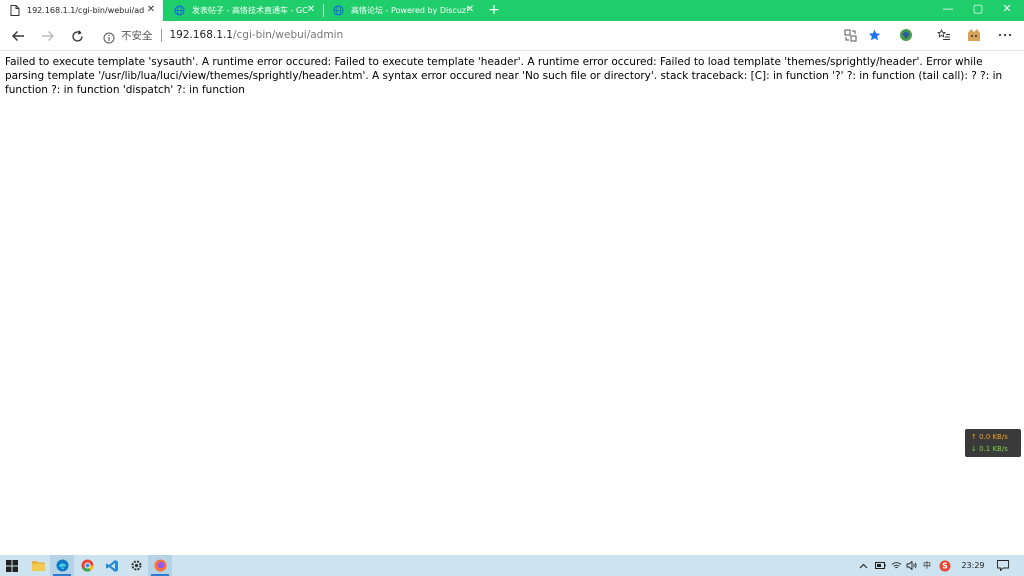 This screenshot has width=1024, height=576. What do you see at coordinates (161, 35) in the screenshot?
I see `address-divider` at bounding box center [161, 35].